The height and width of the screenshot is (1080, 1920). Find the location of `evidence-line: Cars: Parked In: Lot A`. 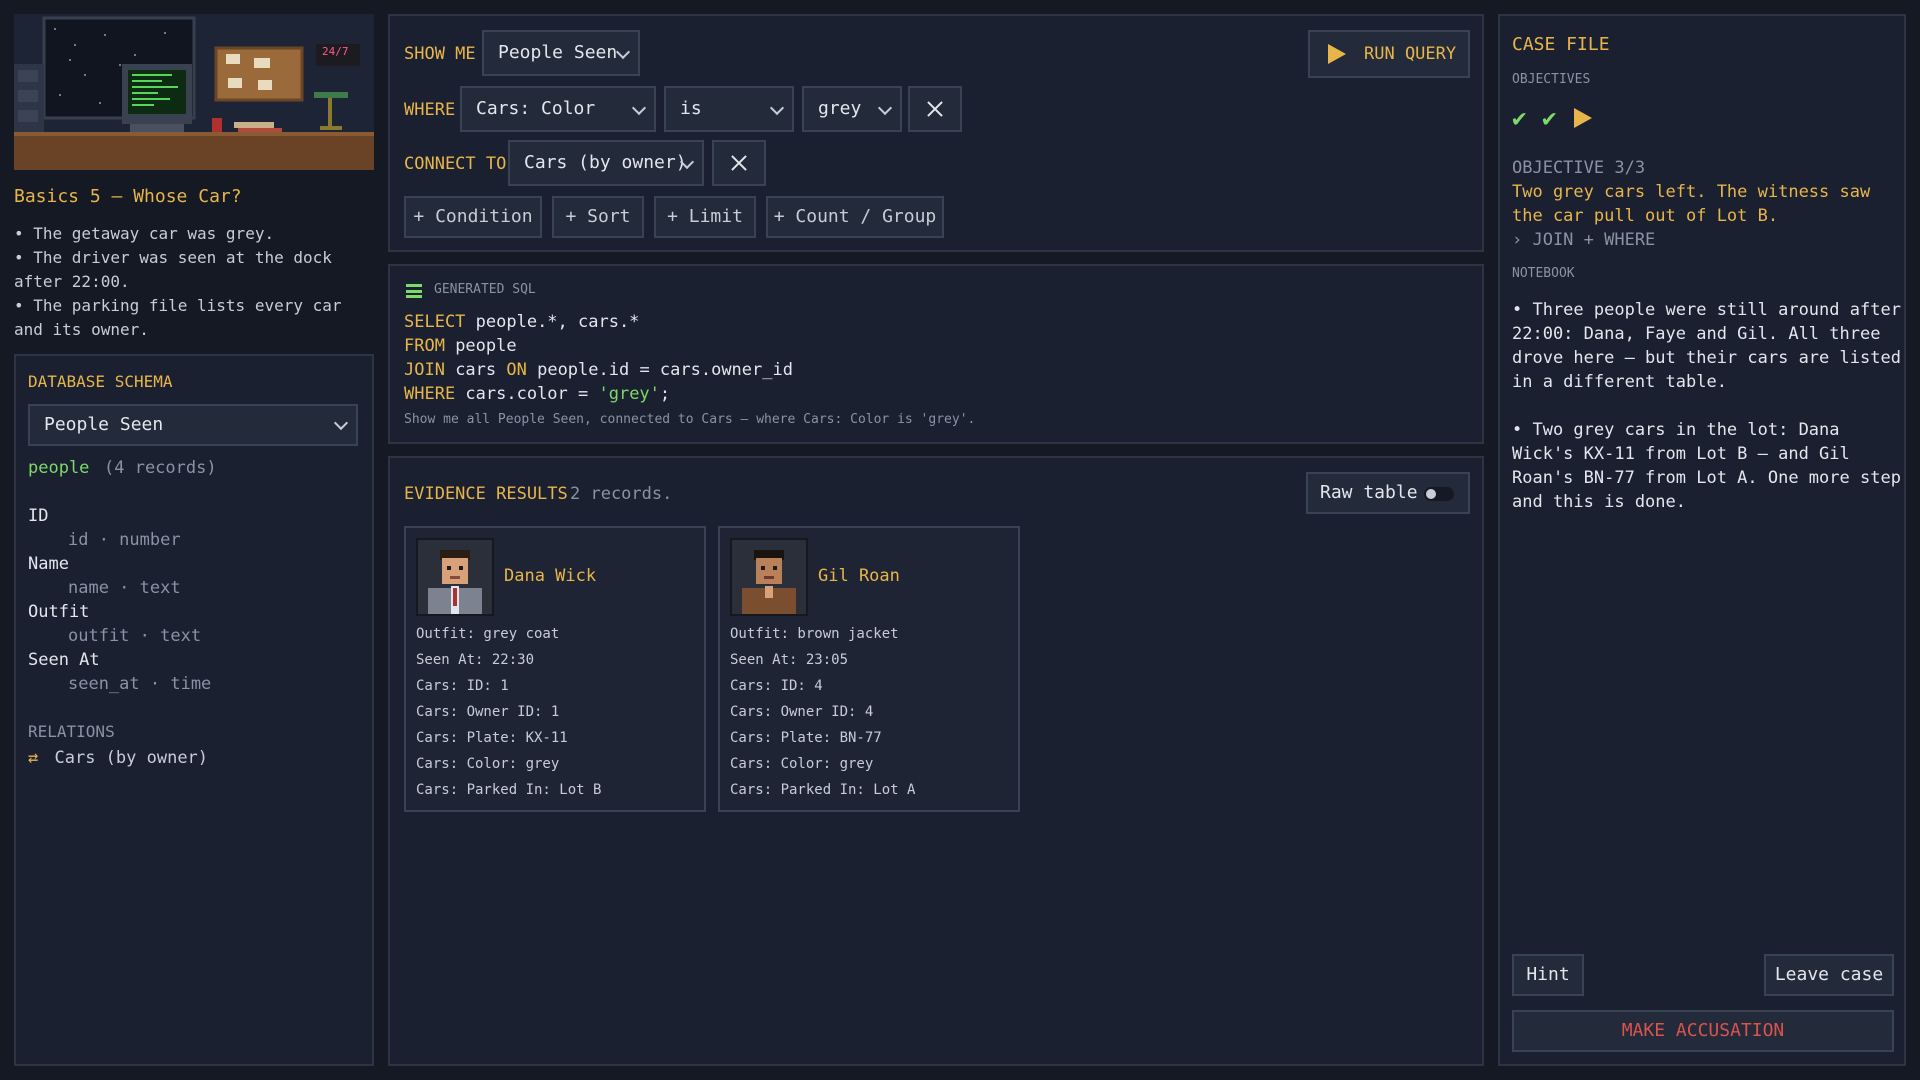

evidence-line: Cars: Parked In: Lot A is located at coordinates (823, 790).